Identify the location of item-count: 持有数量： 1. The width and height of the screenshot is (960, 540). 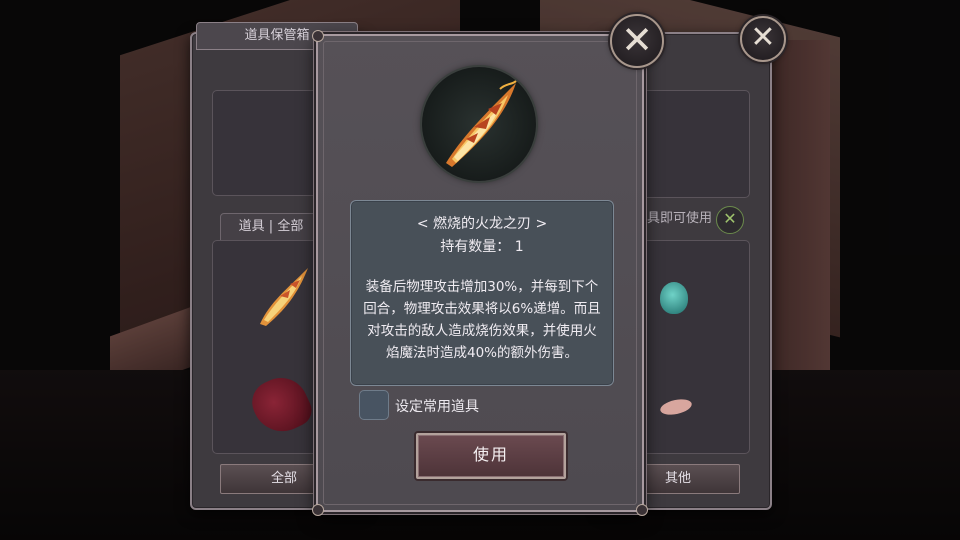
(482, 247).